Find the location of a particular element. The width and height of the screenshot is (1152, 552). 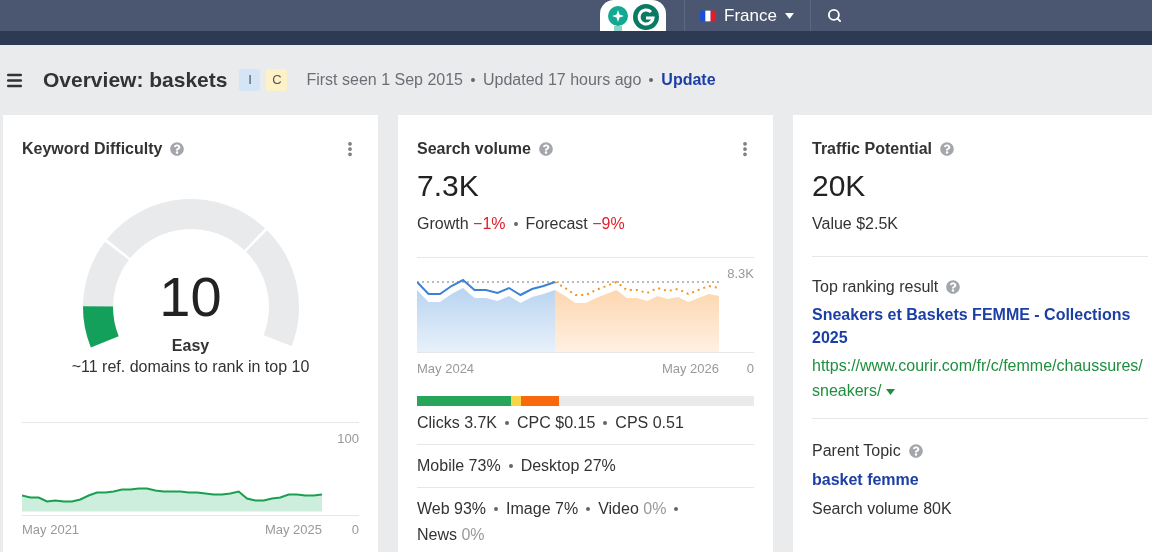

g-logo-icon is located at coordinates (646, 17).